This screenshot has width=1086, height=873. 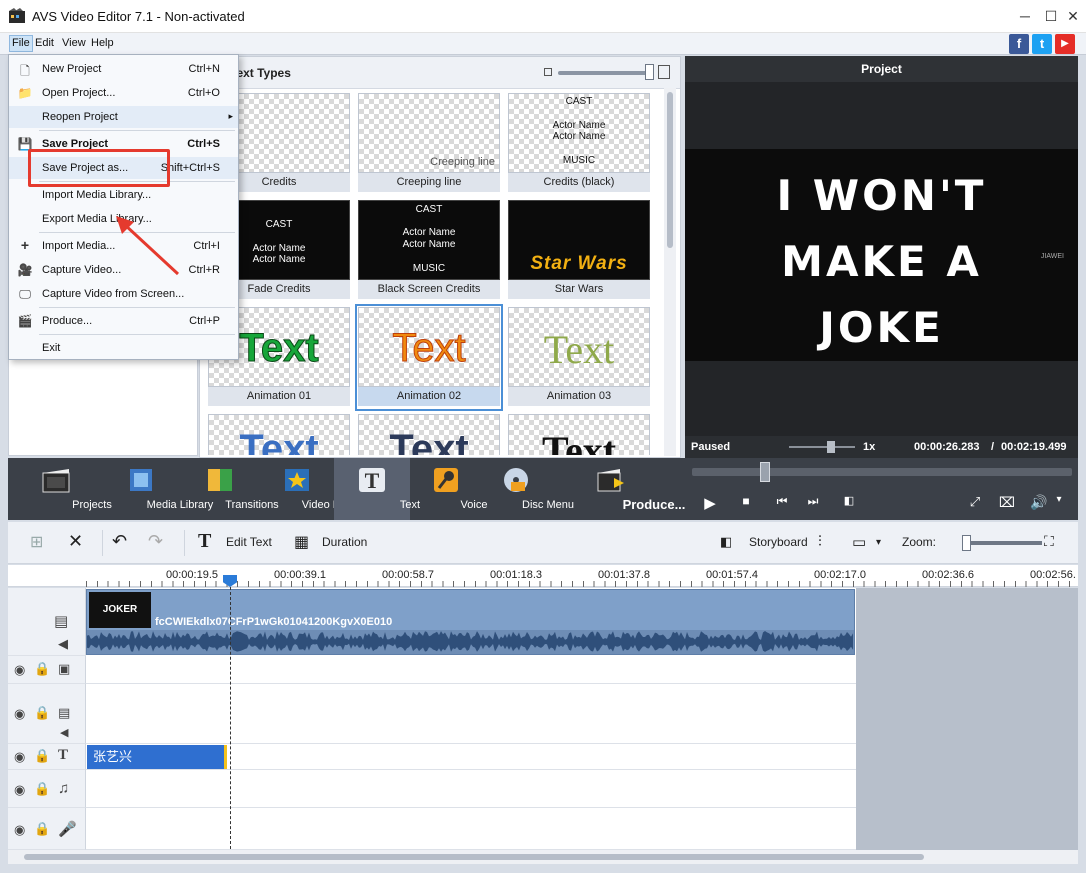 What do you see at coordinates (75, 541) in the screenshot?
I see `delete-icon: ✕` at bounding box center [75, 541].